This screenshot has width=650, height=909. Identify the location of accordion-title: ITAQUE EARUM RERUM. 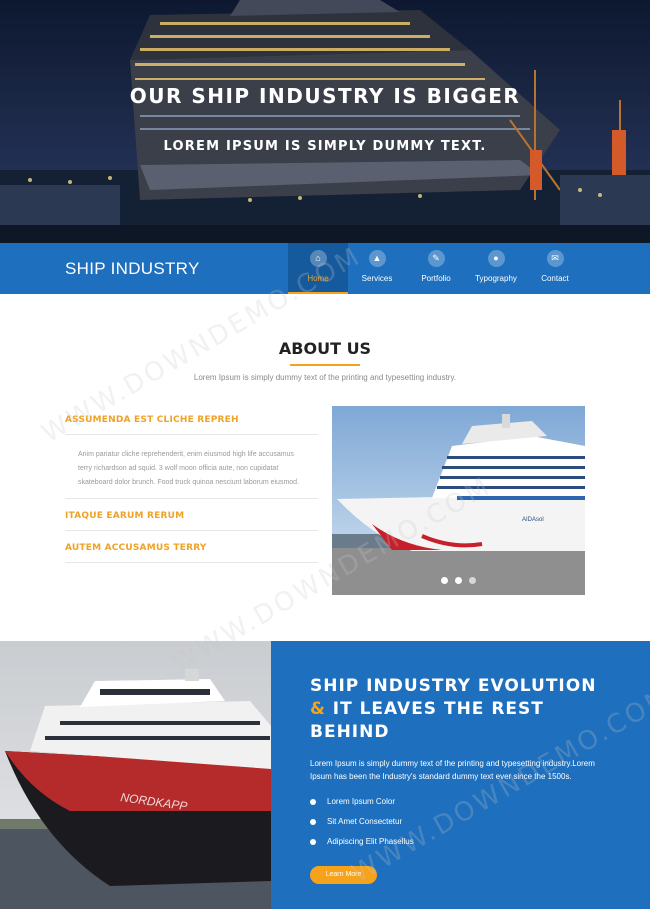
(125, 516).